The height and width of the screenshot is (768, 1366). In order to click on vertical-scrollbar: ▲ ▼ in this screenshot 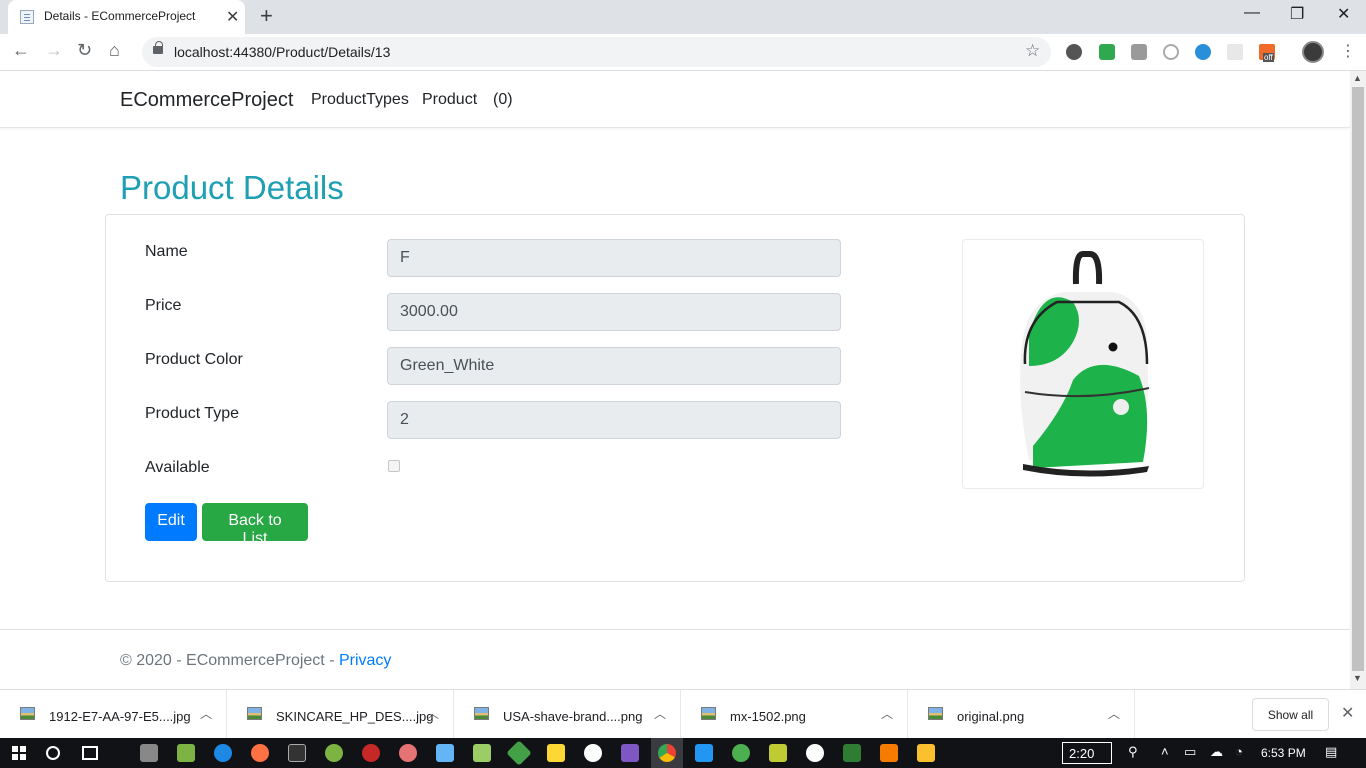, I will do `click(1358, 380)`.